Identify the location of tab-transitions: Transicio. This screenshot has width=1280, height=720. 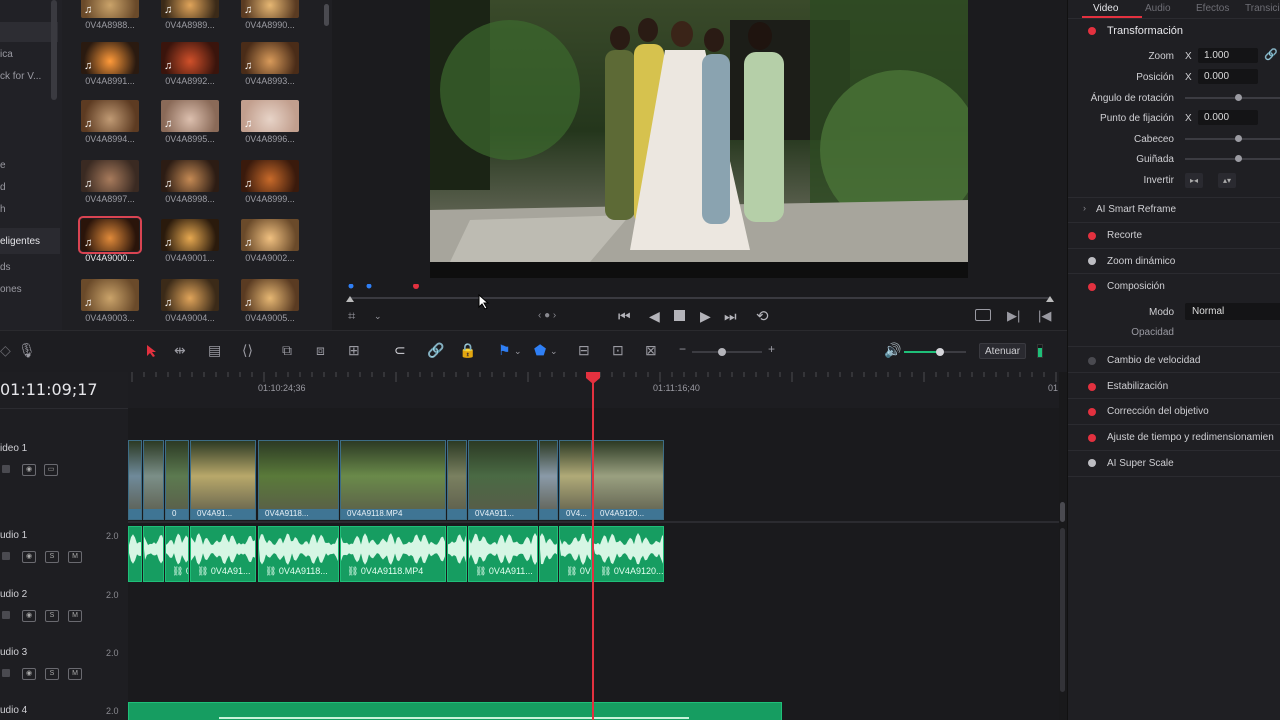
(1262, 8).